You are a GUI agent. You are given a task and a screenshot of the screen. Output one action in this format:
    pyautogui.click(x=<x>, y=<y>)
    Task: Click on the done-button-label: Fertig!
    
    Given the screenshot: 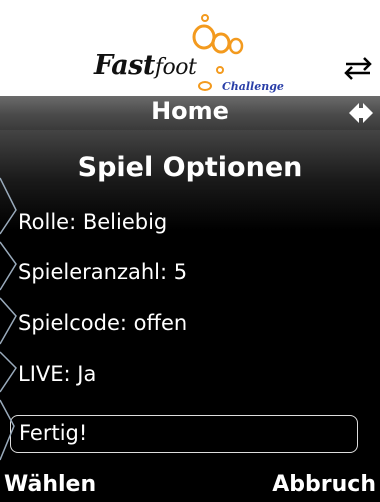 What is the action you would take?
    pyautogui.click(x=53, y=433)
    